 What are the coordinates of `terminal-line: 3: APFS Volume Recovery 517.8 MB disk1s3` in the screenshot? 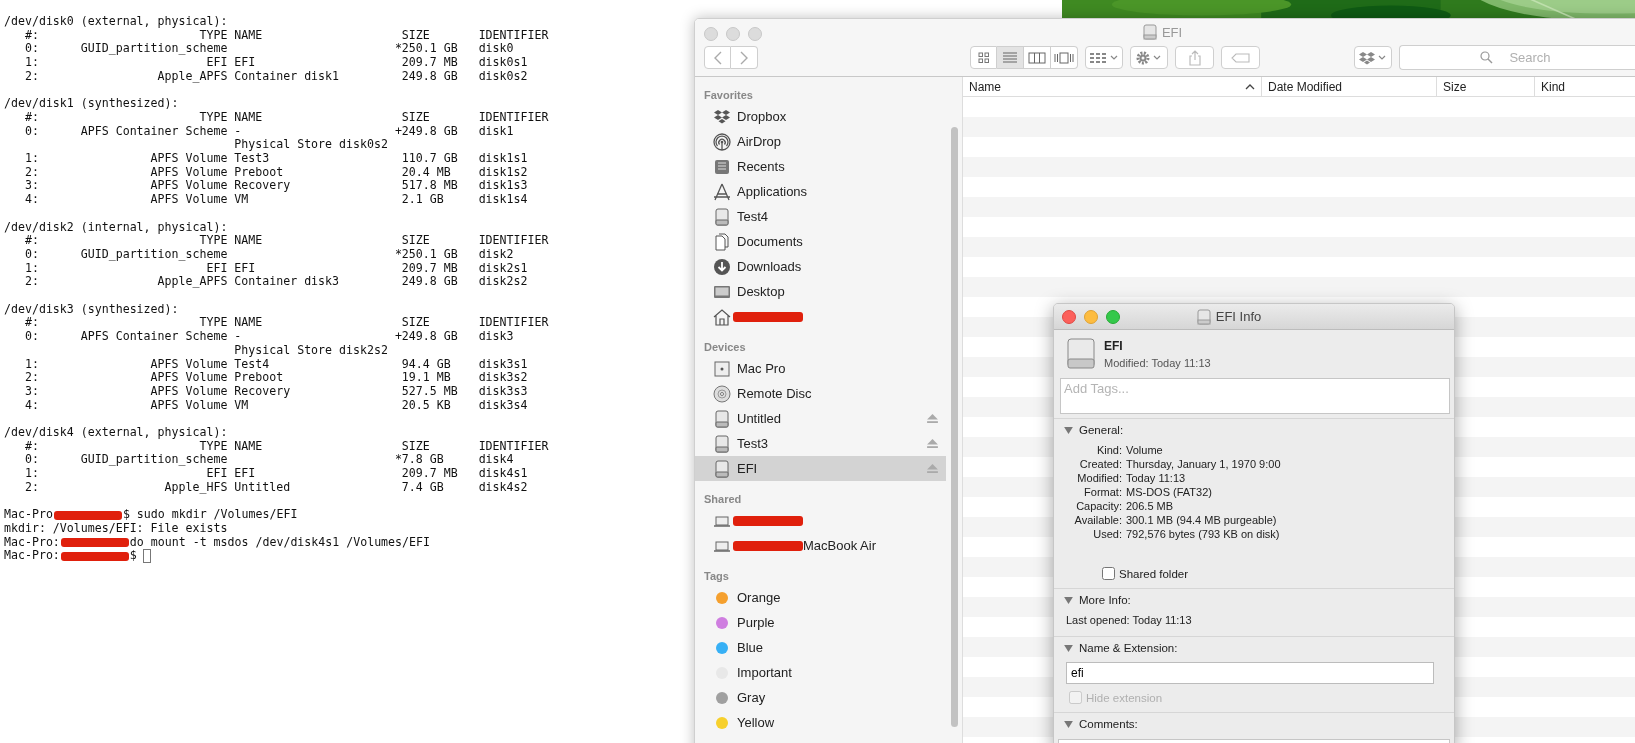 It's located at (275, 186).